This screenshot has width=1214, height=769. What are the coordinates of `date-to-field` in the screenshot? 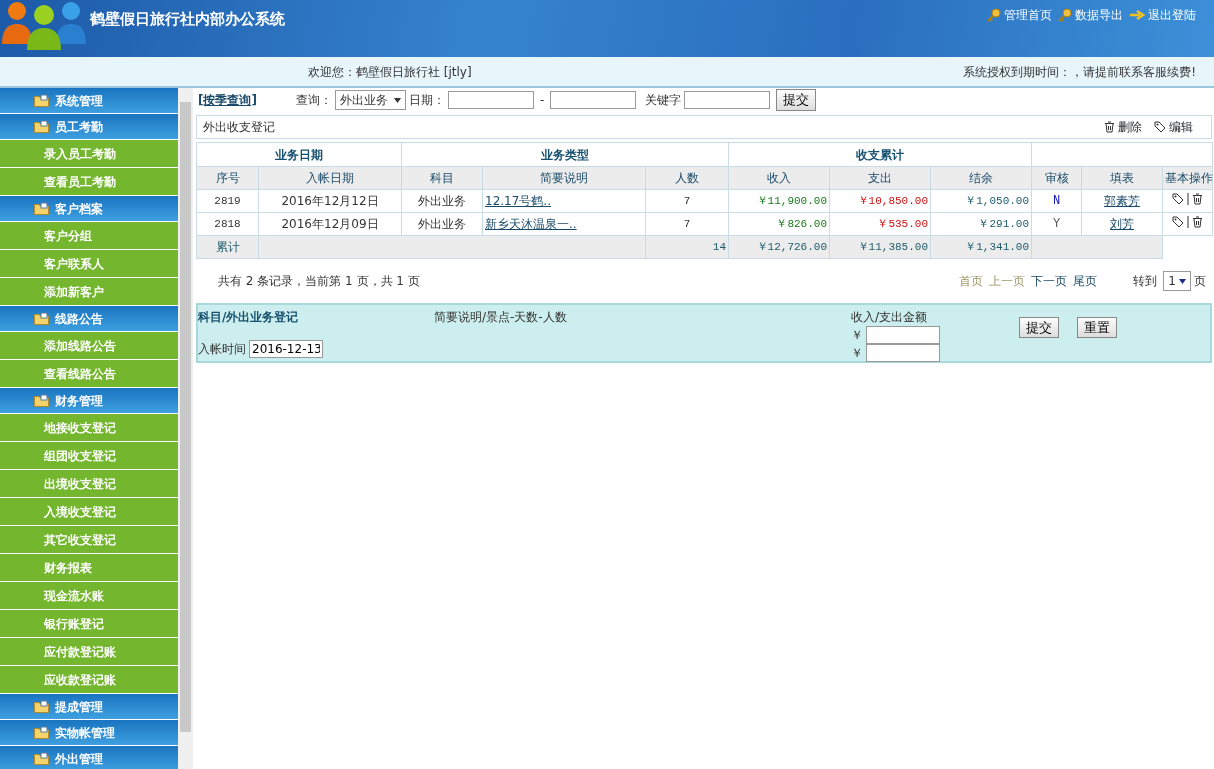 It's located at (593, 100).